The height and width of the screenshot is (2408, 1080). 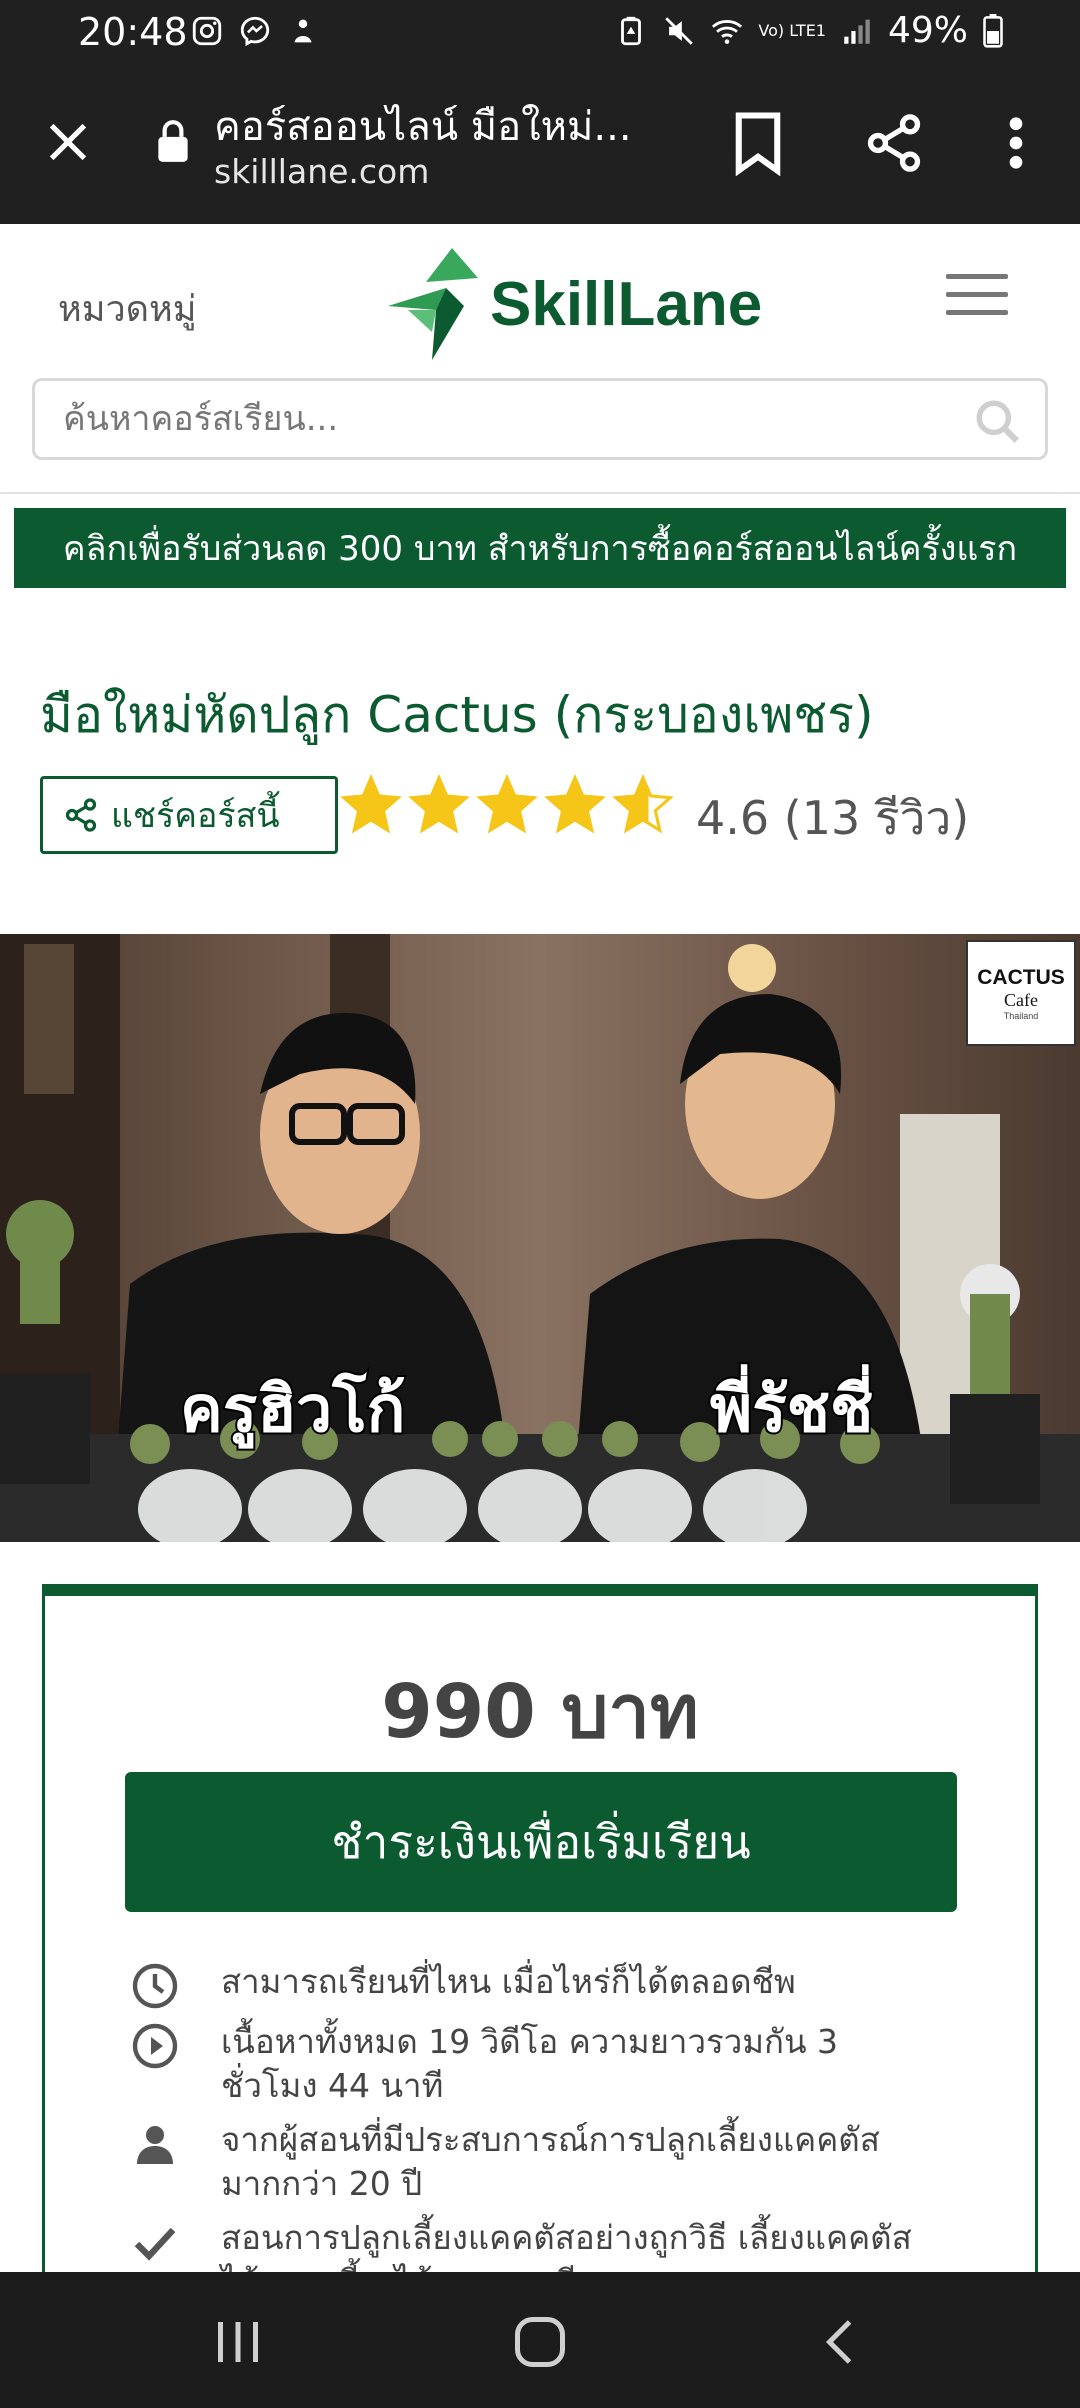 I want to click on share-button, so click(x=894, y=143).